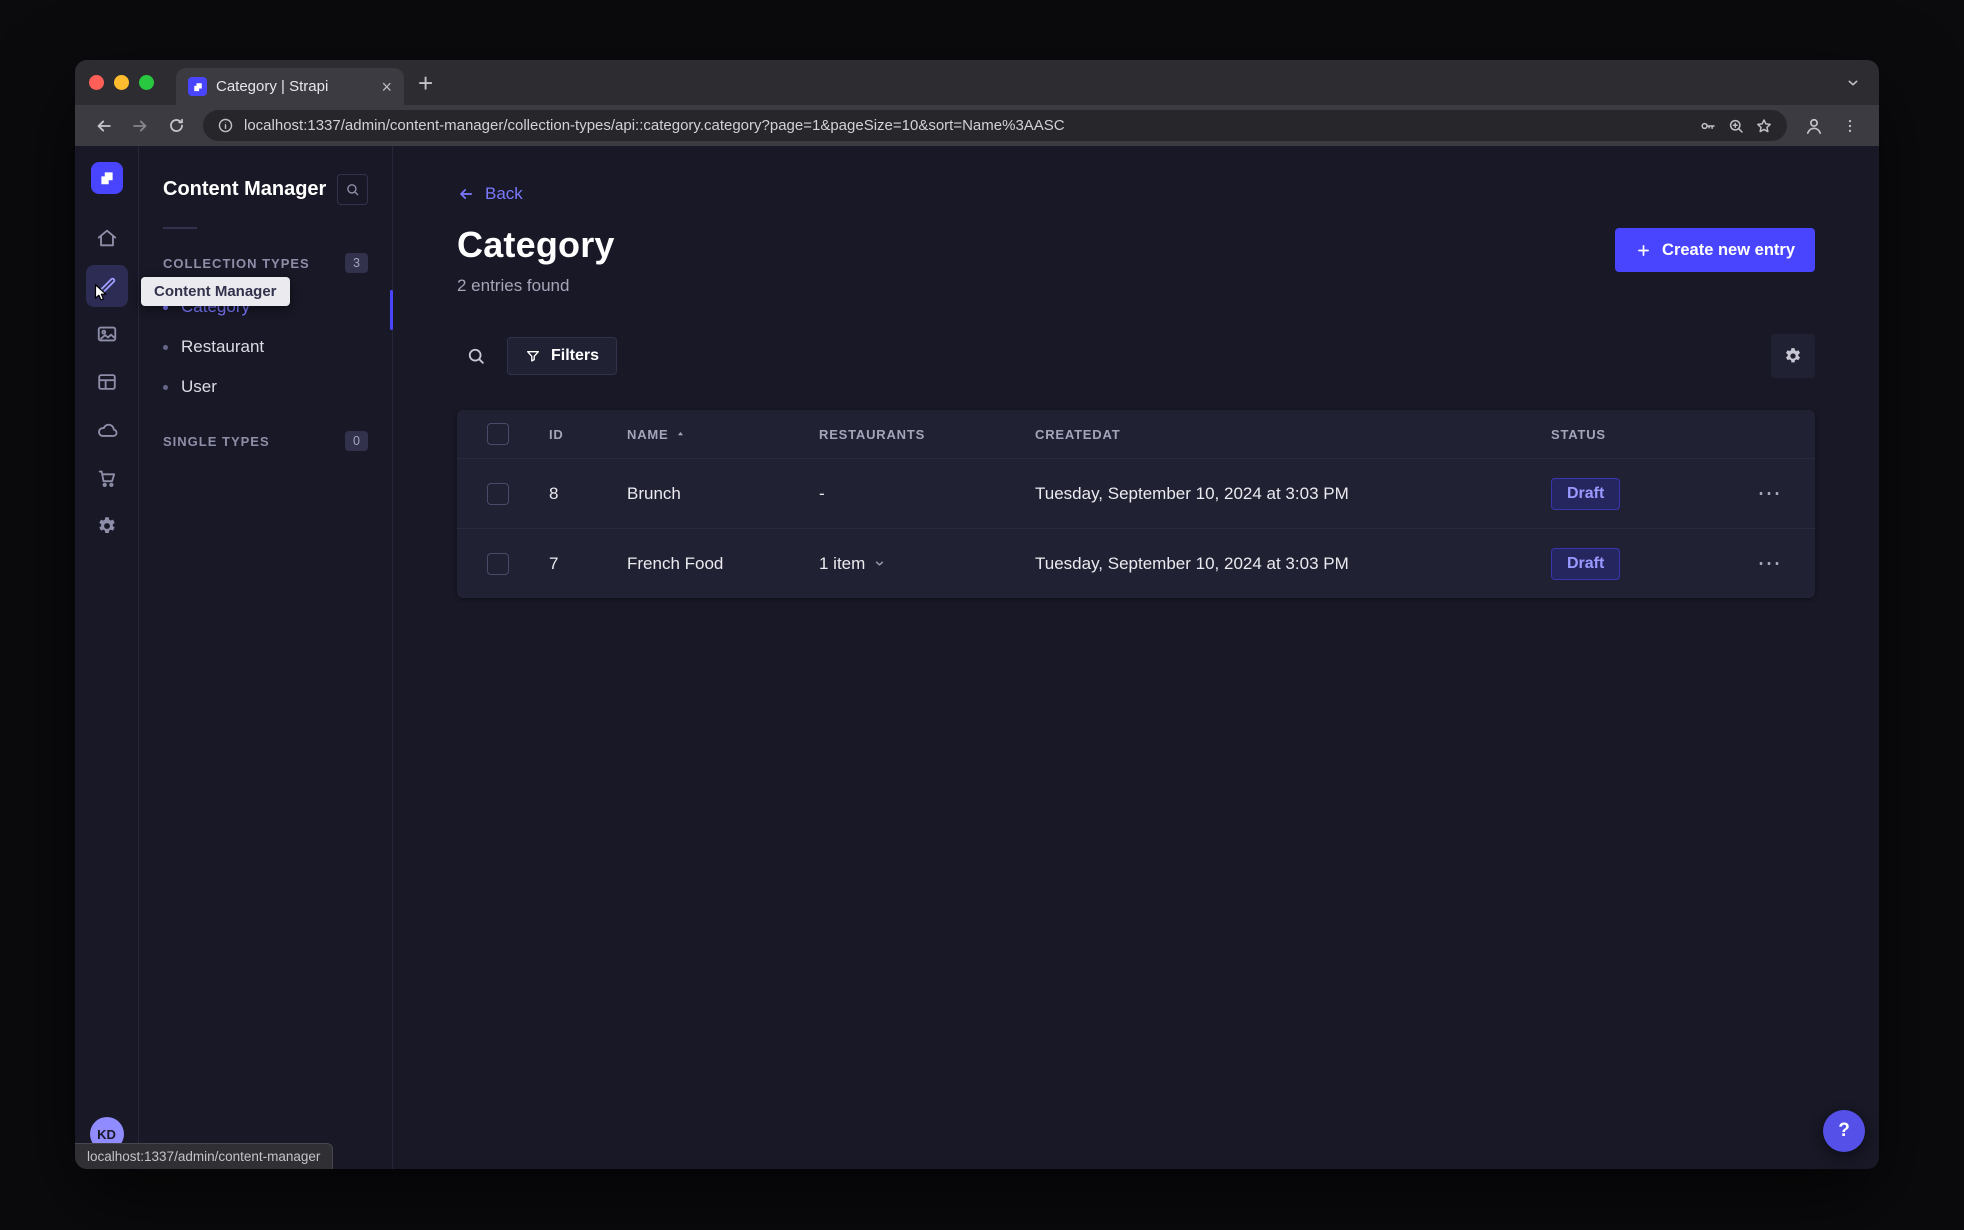  I want to click on forward-nav-icon, so click(140, 126).